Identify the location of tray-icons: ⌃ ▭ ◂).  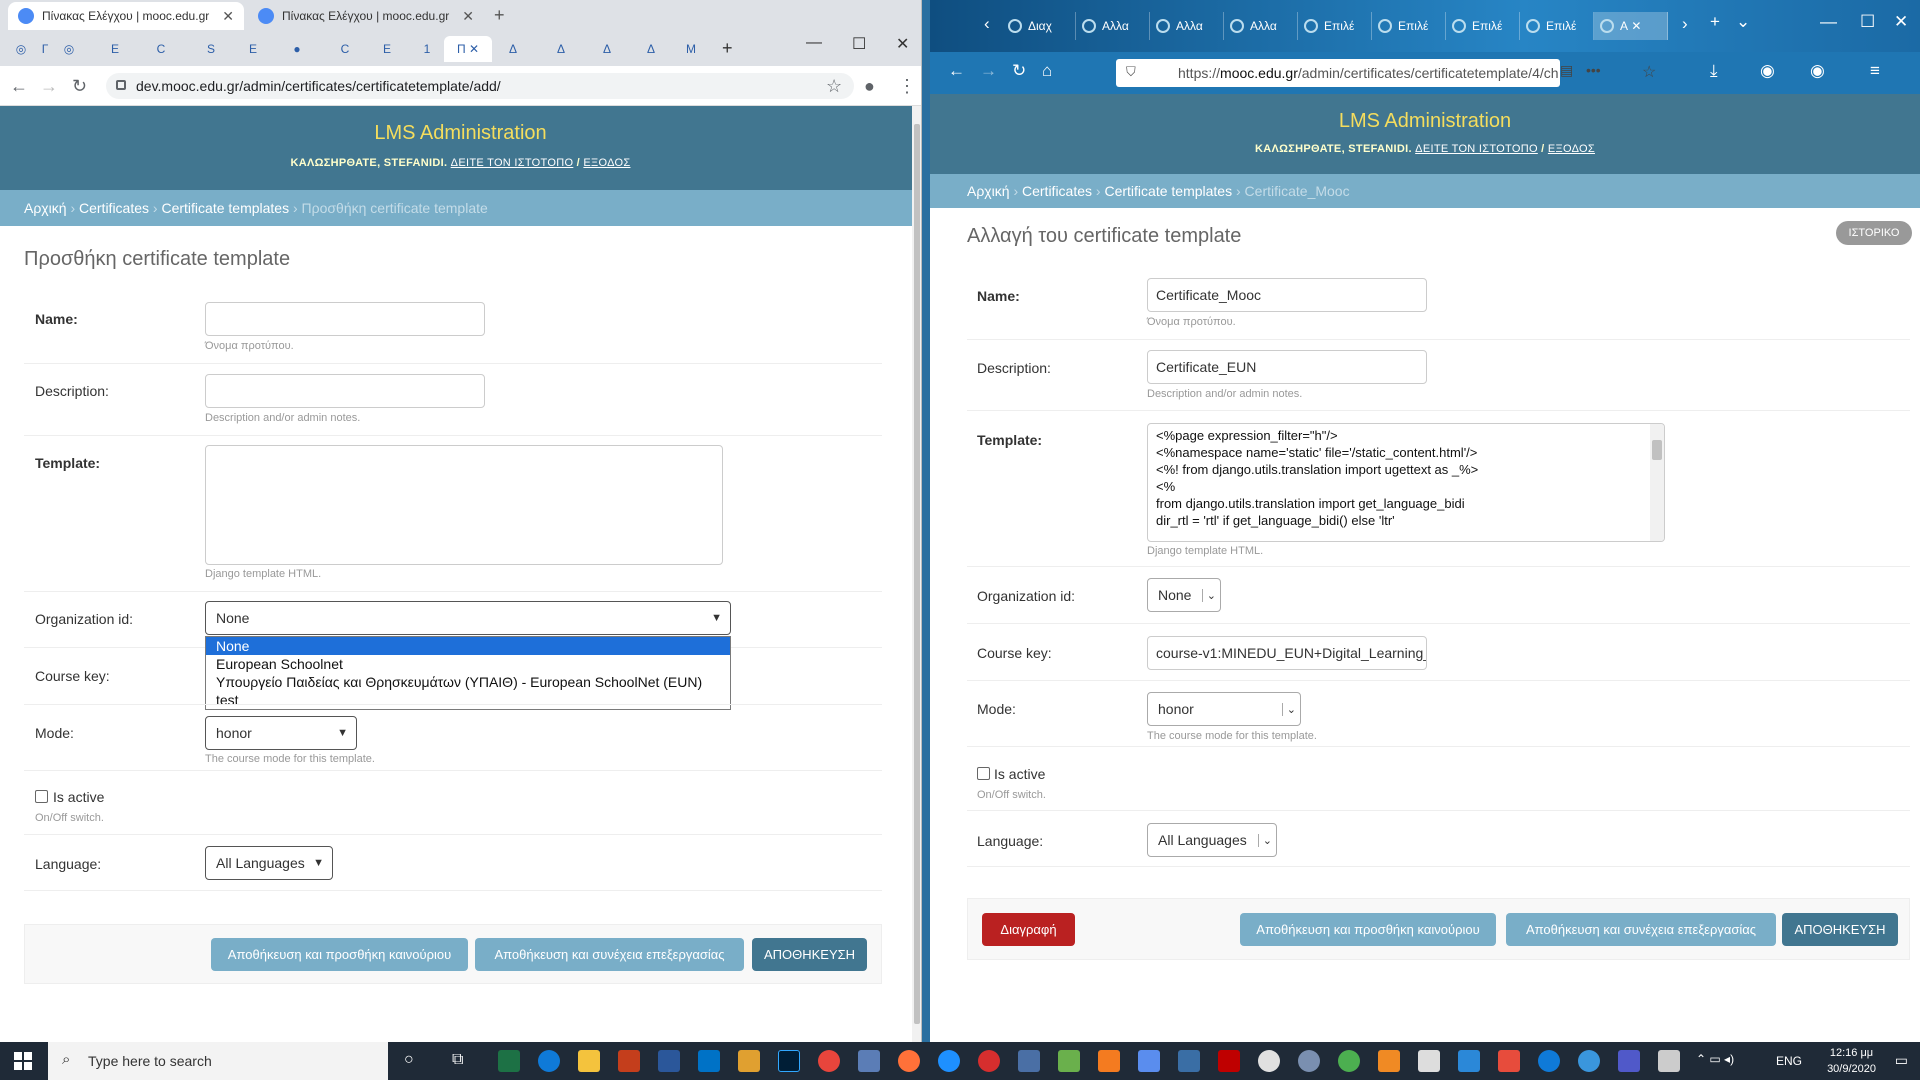
(1715, 1059).